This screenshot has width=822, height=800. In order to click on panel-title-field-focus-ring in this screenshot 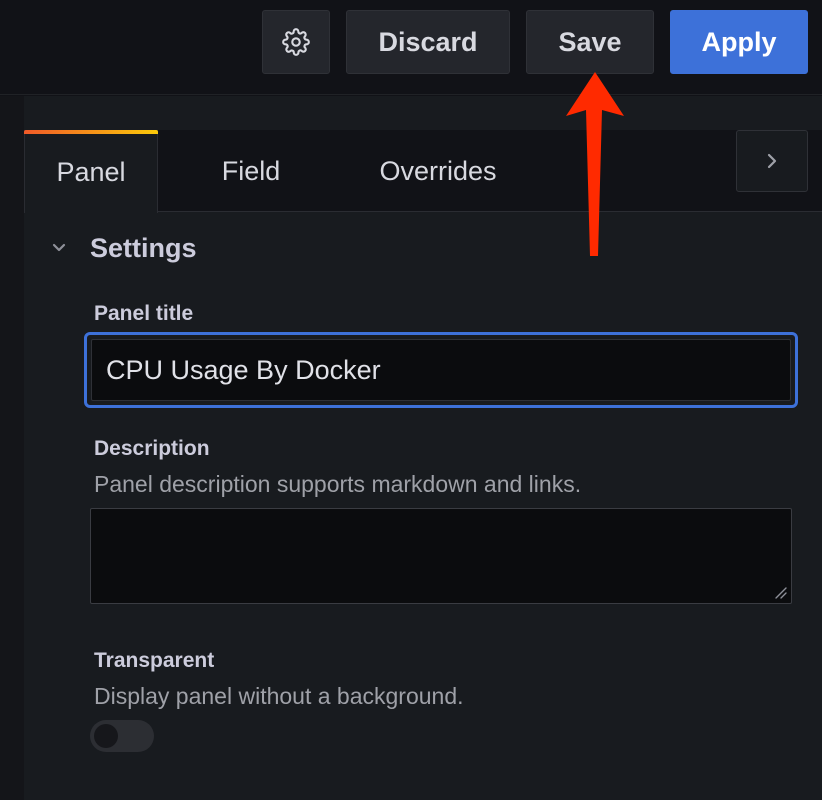, I will do `click(441, 370)`.